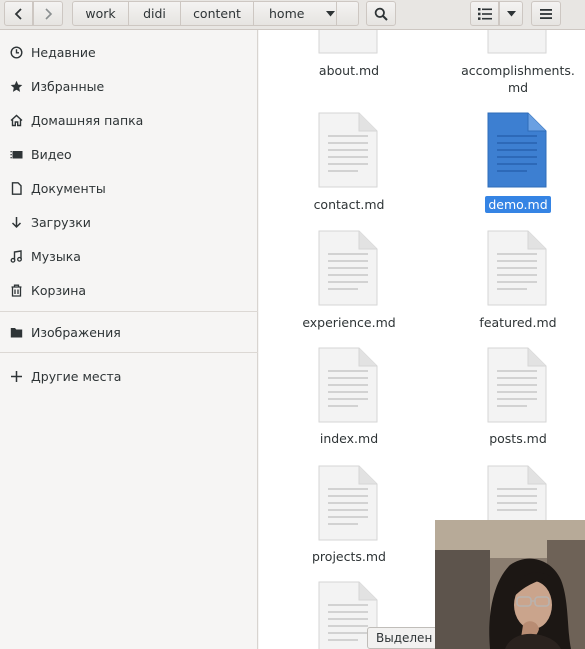  Describe the element at coordinates (16, 52) in the screenshot. I see `clock-icon` at that location.